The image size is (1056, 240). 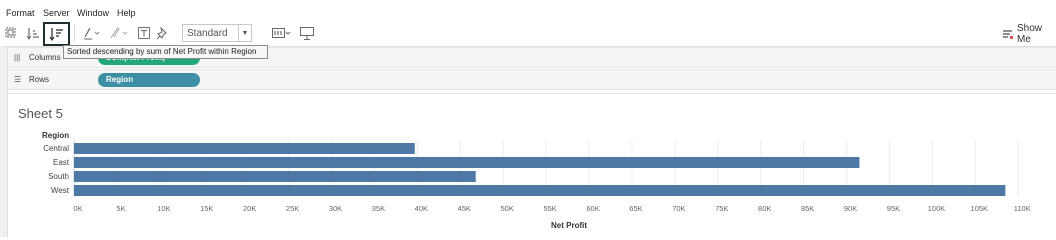 What do you see at coordinates (335, 208) in the screenshot?
I see `x-tick-label: 30K` at bounding box center [335, 208].